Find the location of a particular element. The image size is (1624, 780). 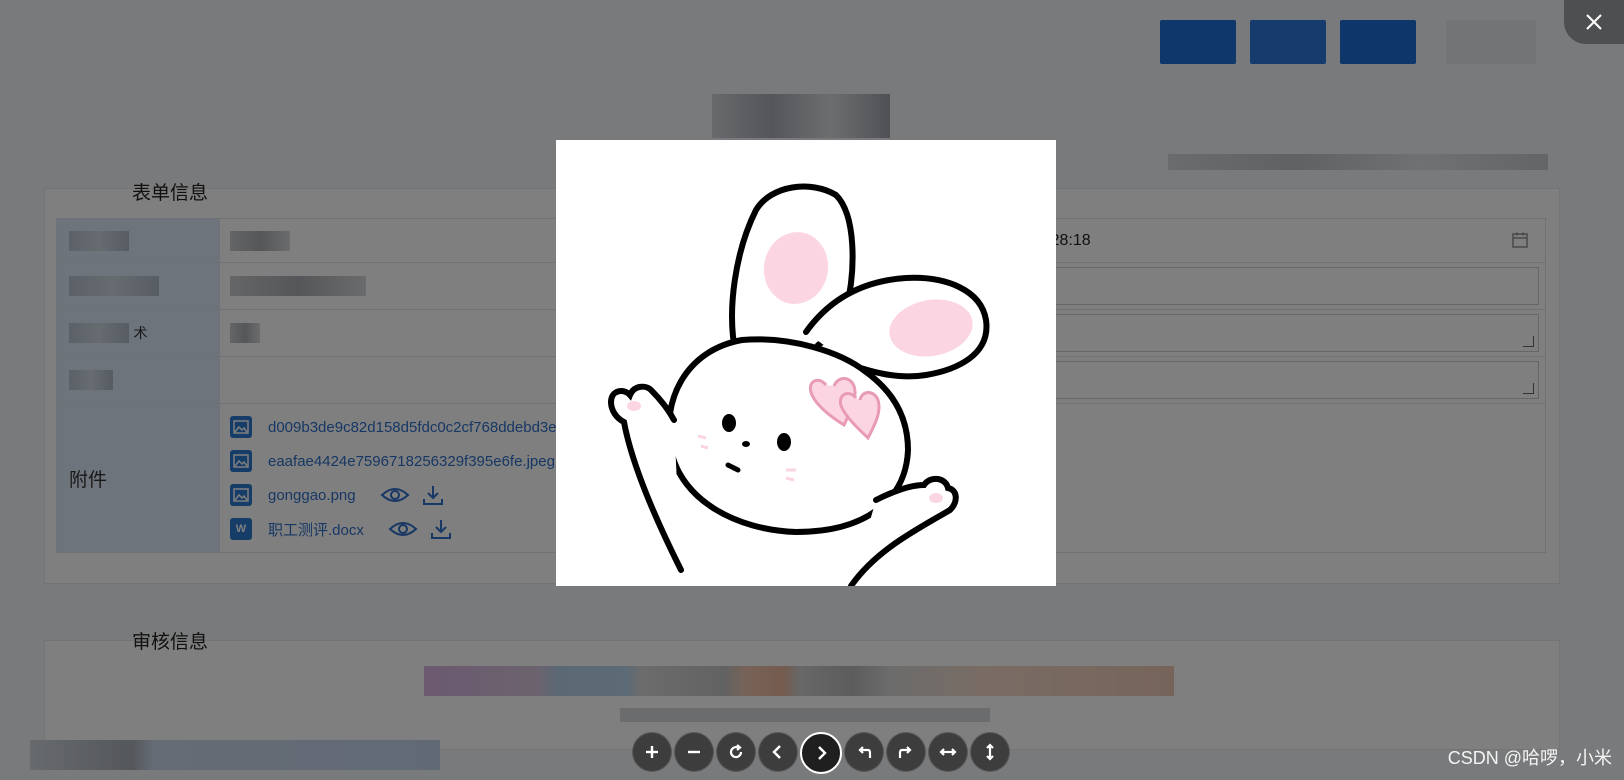

chevron-left-icon is located at coordinates (776, 752).